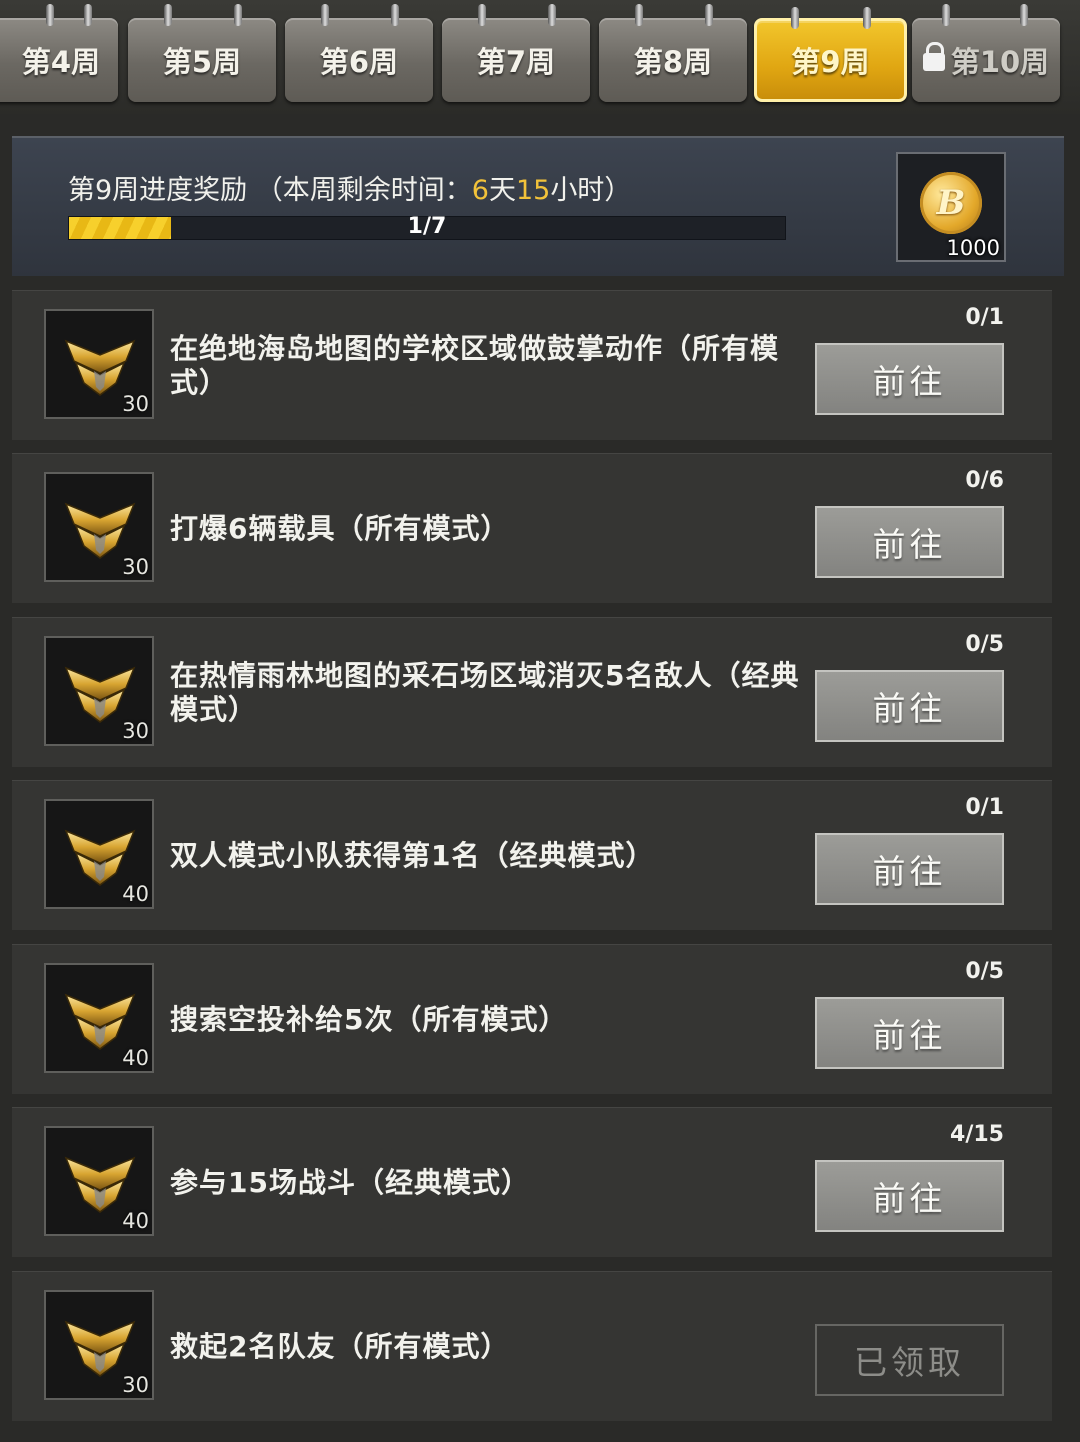 This screenshot has height=1442, width=1080. Describe the element at coordinates (933, 56) in the screenshot. I see `lock-icon` at that location.